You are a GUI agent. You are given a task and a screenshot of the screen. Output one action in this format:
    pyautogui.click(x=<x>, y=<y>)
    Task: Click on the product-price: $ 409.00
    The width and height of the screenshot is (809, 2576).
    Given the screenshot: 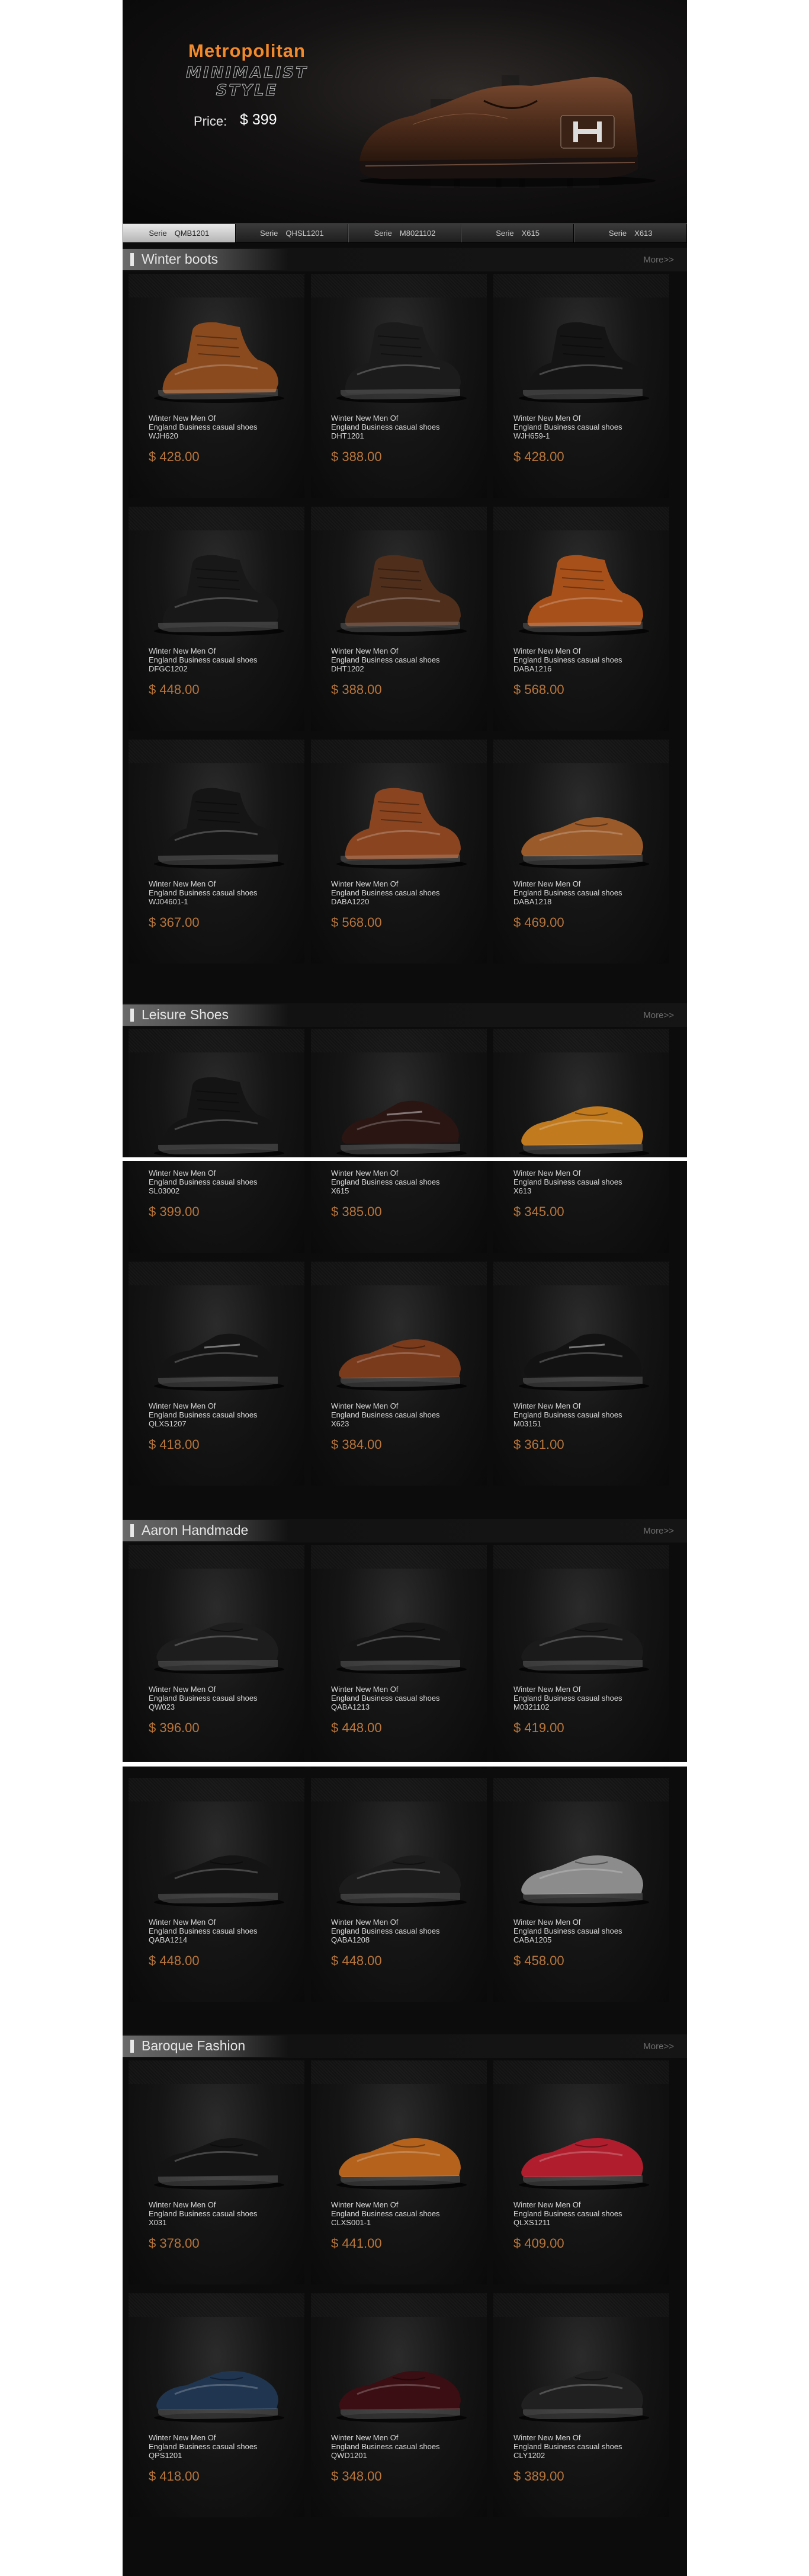 What is the action you would take?
    pyautogui.click(x=538, y=2243)
    